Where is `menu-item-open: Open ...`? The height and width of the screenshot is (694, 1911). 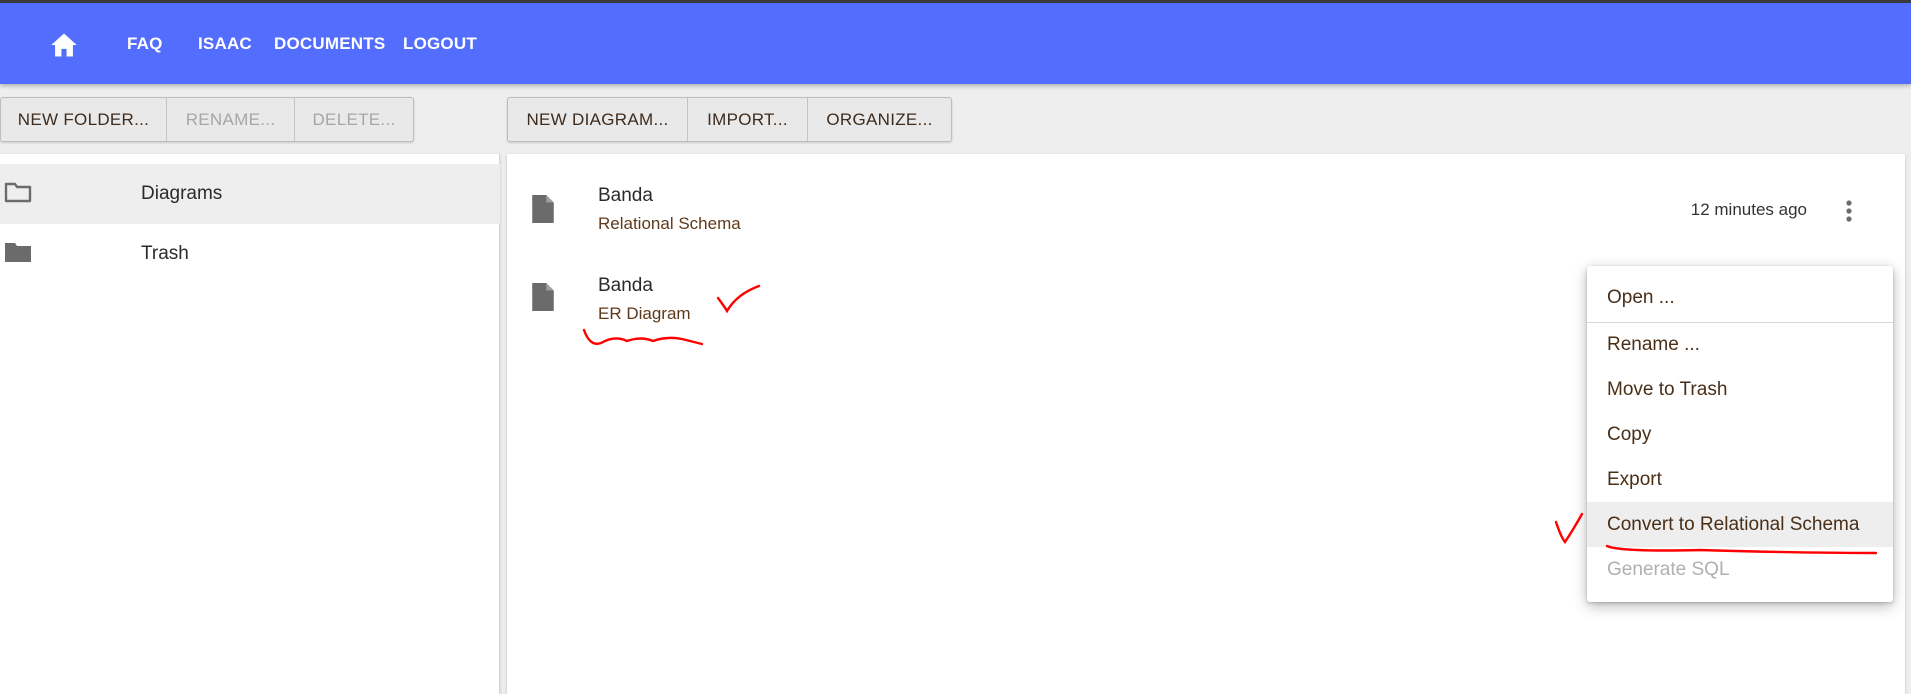 menu-item-open: Open ... is located at coordinates (1740, 297).